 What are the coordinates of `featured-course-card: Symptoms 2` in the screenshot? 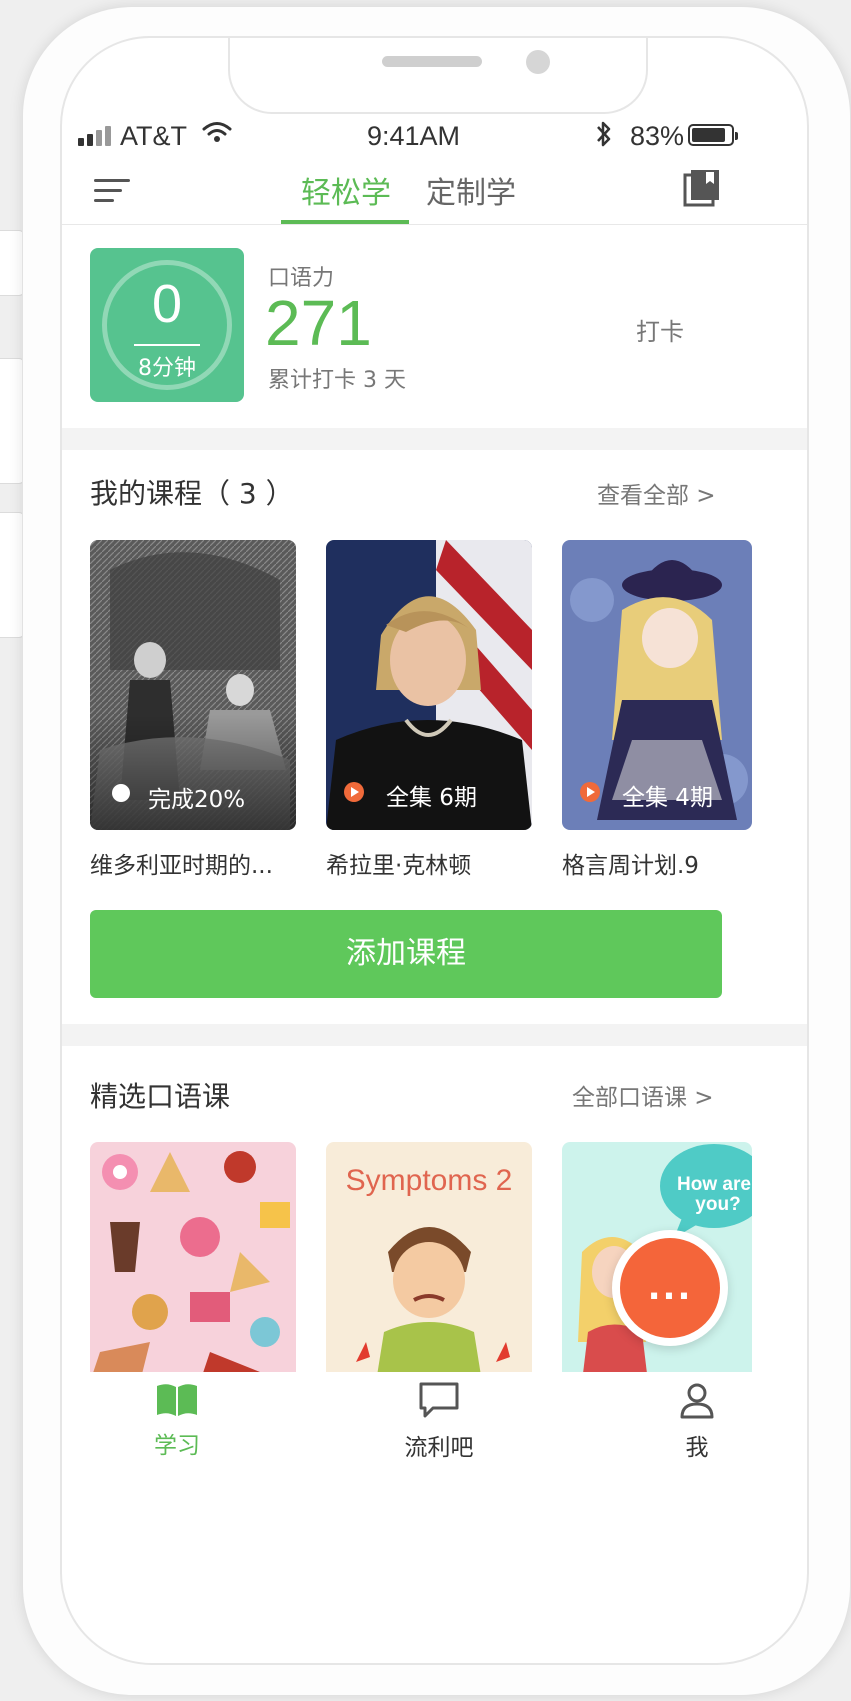 It's located at (429, 1262).